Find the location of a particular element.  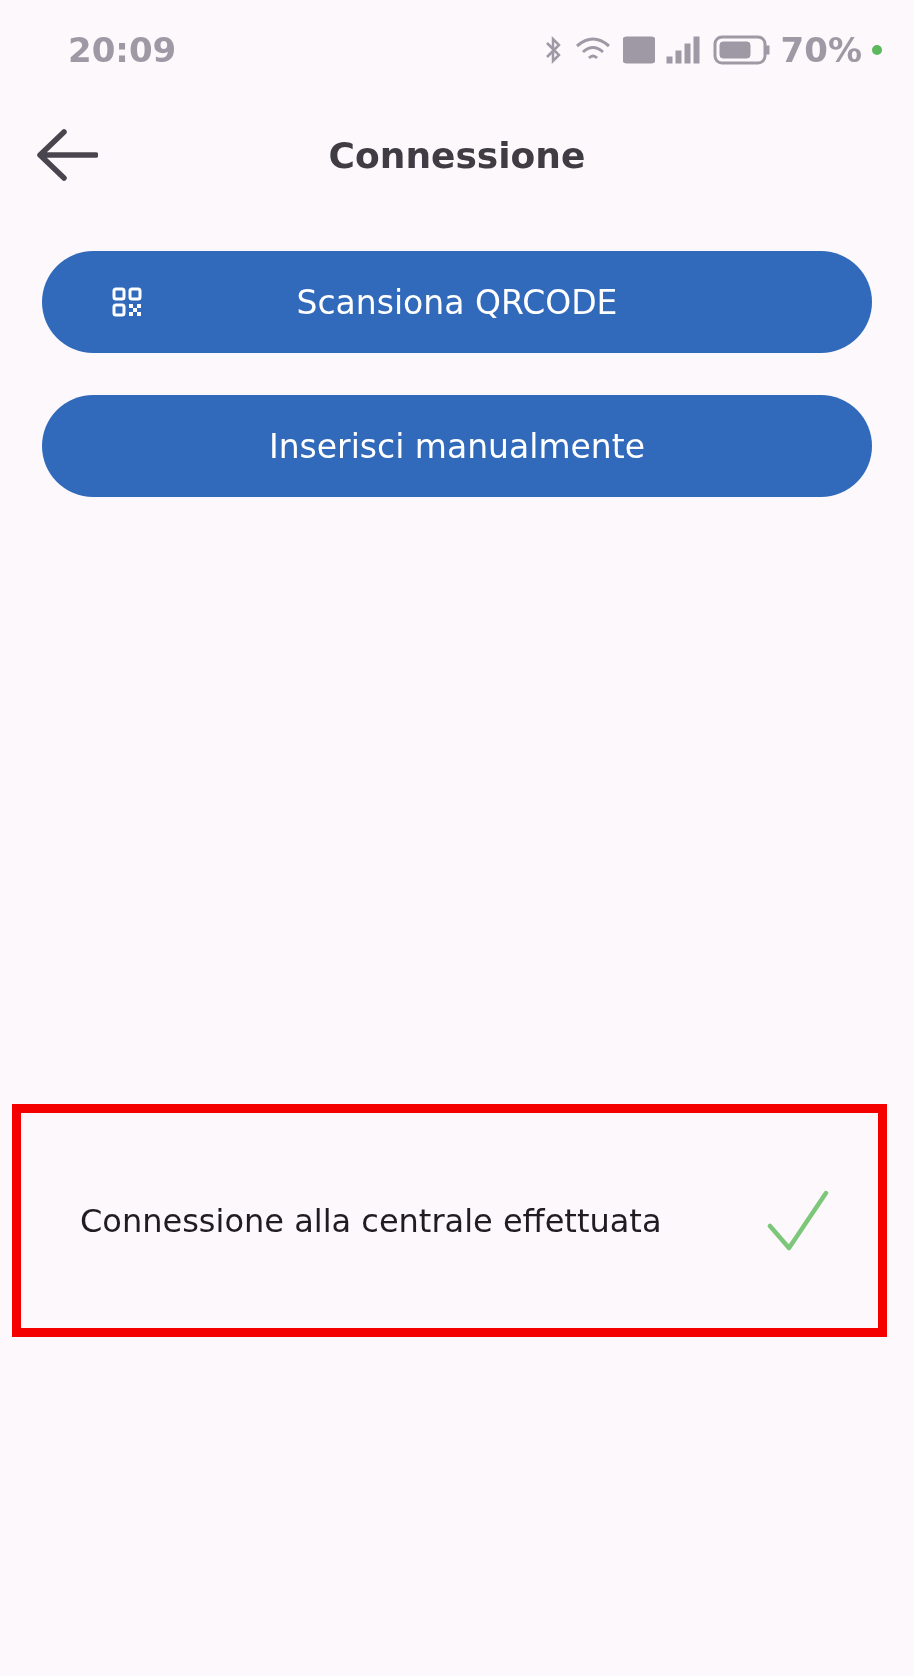

back-arrow-icon is located at coordinates (67, 155).